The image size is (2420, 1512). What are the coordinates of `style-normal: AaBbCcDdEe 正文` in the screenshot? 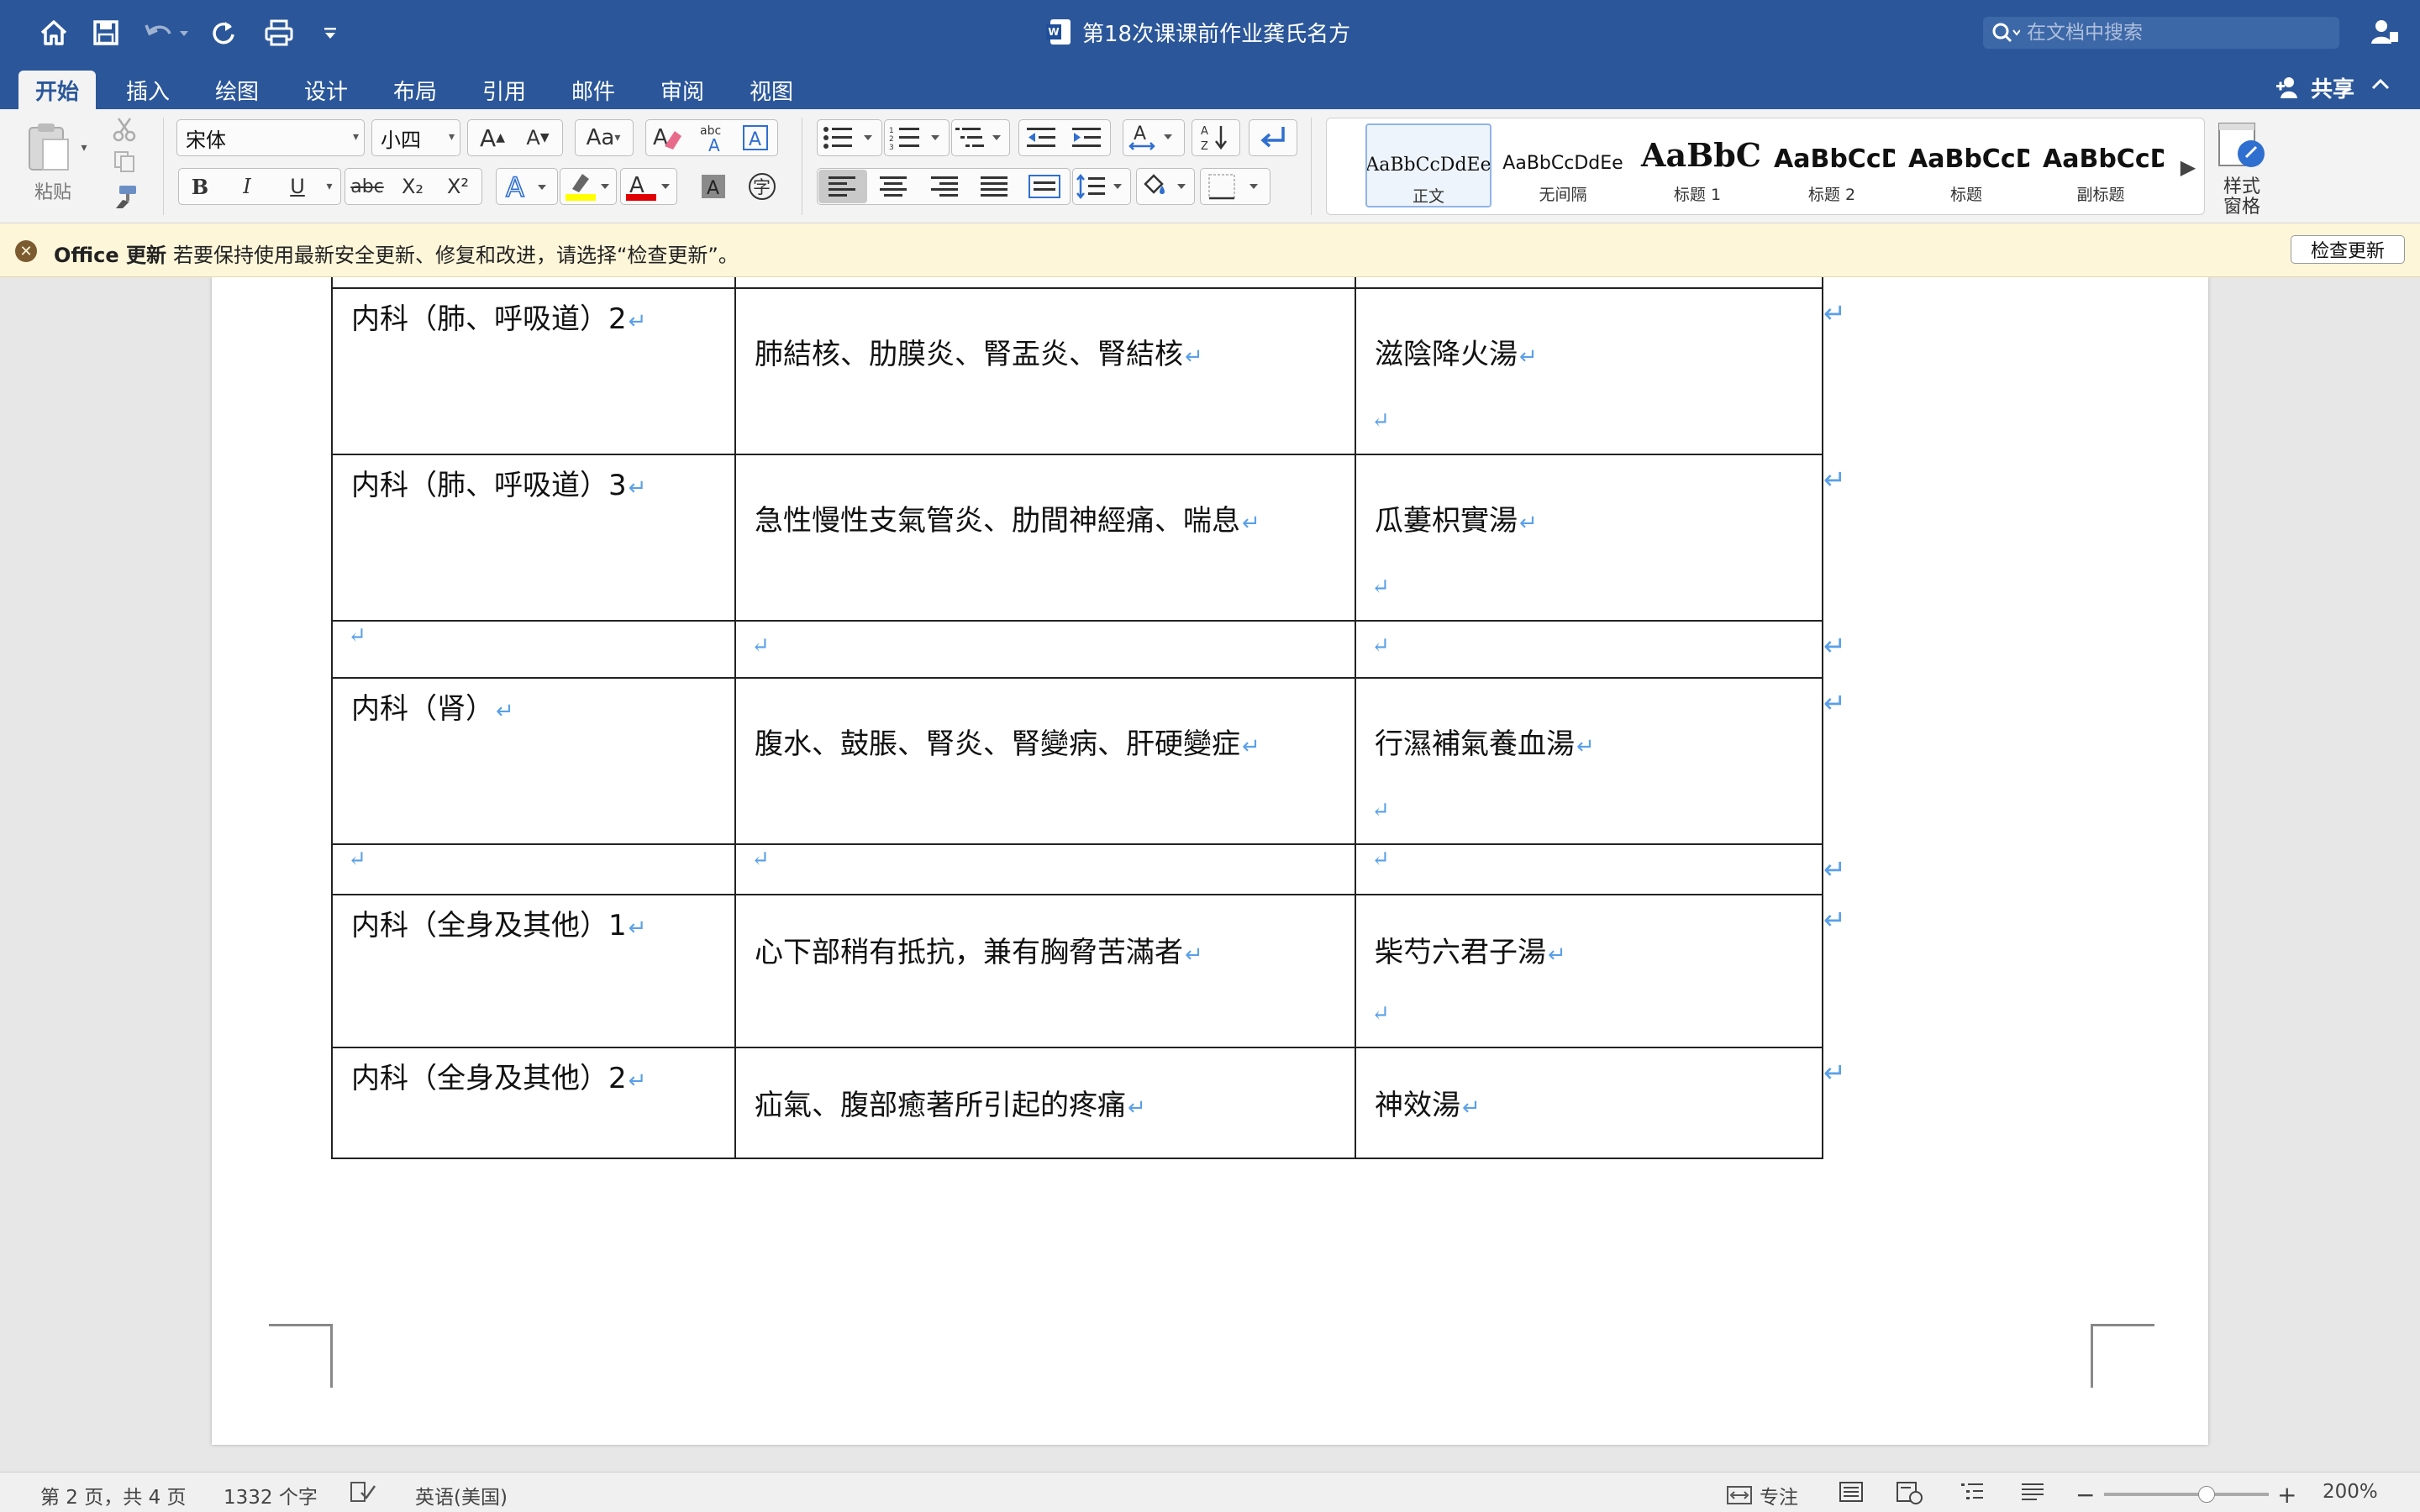 It's located at (1428, 165).